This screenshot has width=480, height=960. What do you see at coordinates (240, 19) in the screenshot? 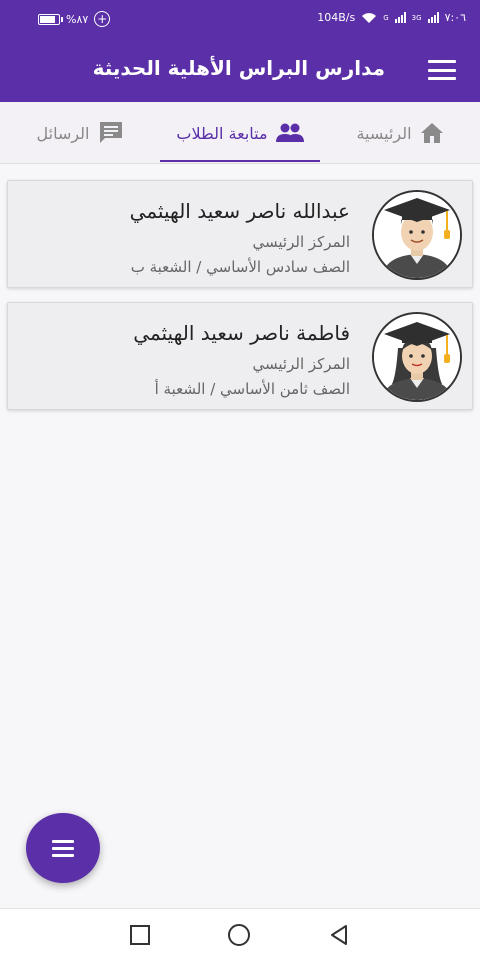
I see `status-bar: %٨٧ + 104B/s G 3G ٧:٠٦` at bounding box center [240, 19].